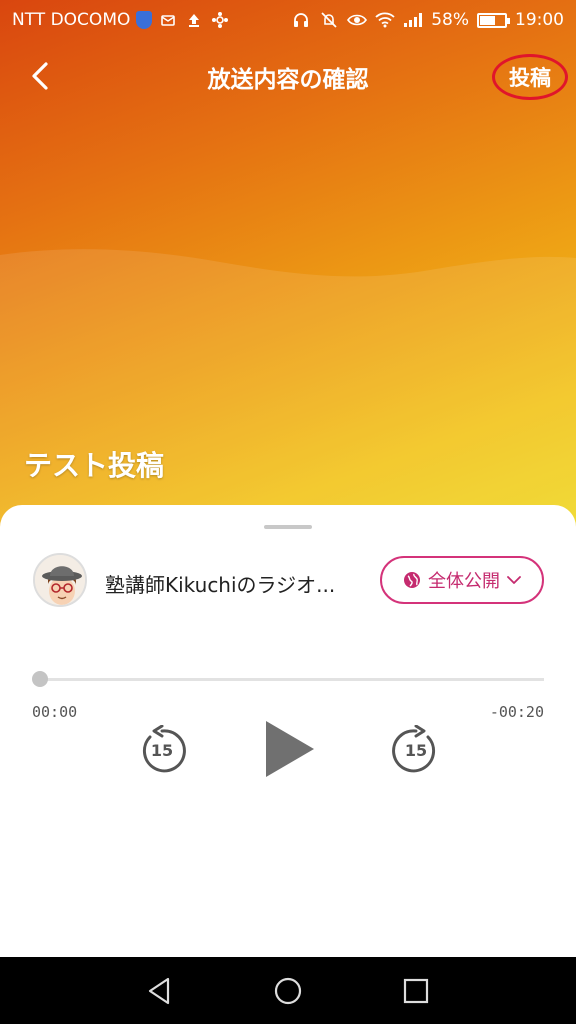 The width and height of the screenshot is (576, 1024). I want to click on forward-seconds: 15, so click(416, 750).